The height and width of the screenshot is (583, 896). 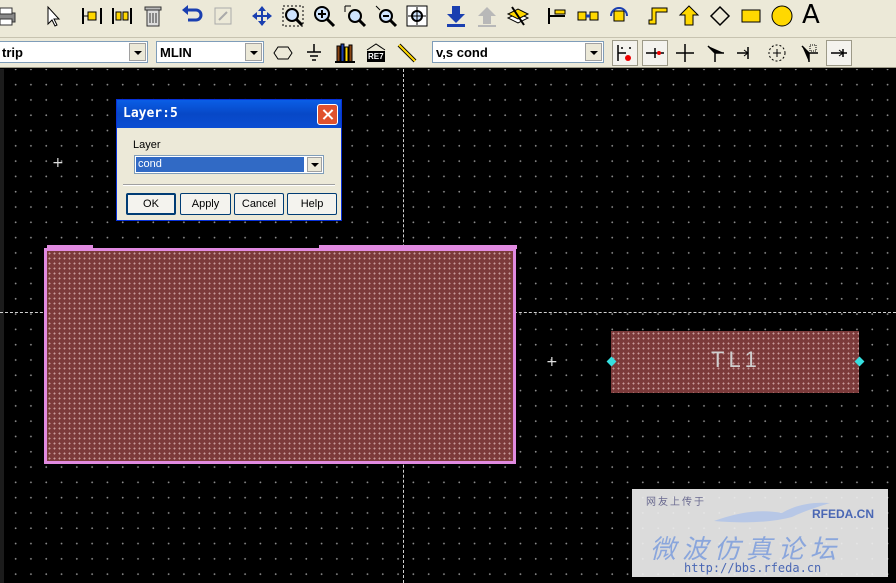 I want to click on circle-button, so click(x=782, y=16).